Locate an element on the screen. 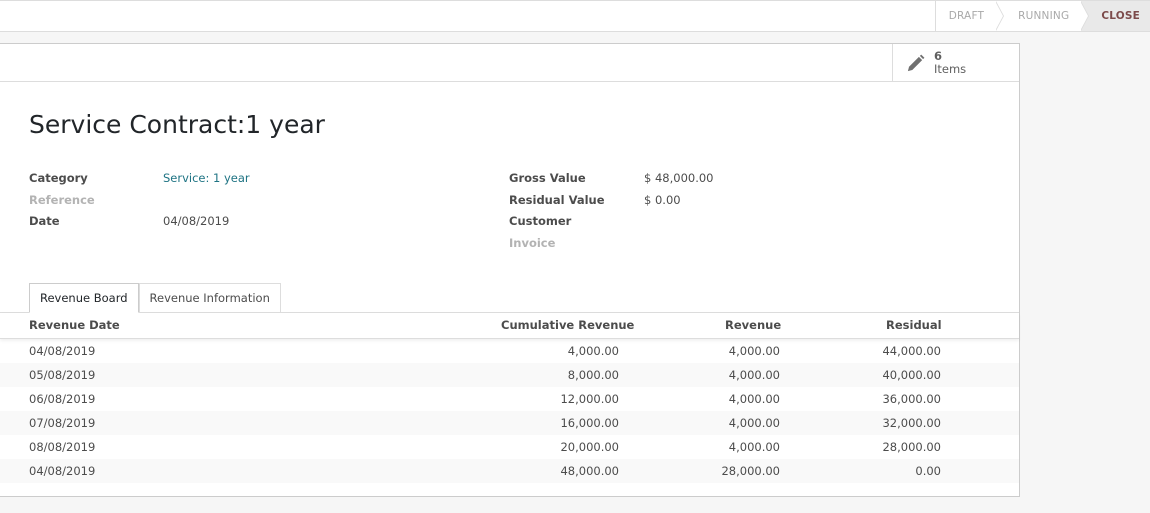  page-title: Service Contract:1 year is located at coordinates (177, 124).